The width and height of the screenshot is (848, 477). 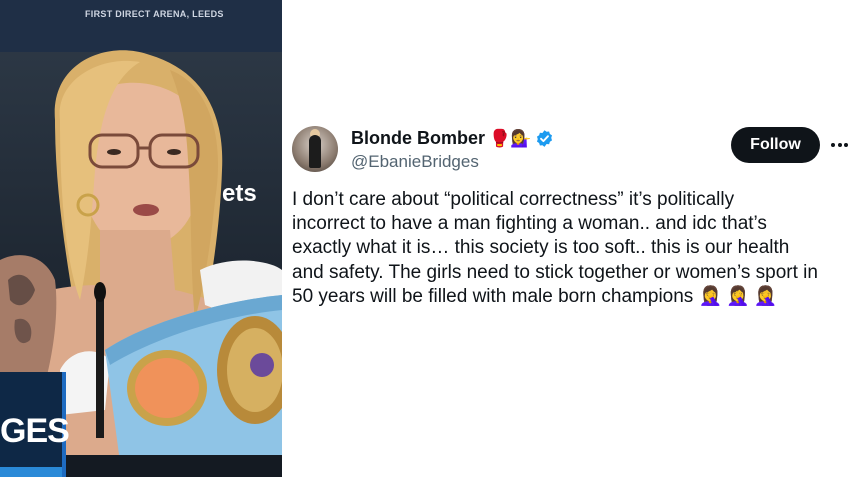 What do you see at coordinates (35, 431) in the screenshot?
I see `placard-text: GES` at bounding box center [35, 431].